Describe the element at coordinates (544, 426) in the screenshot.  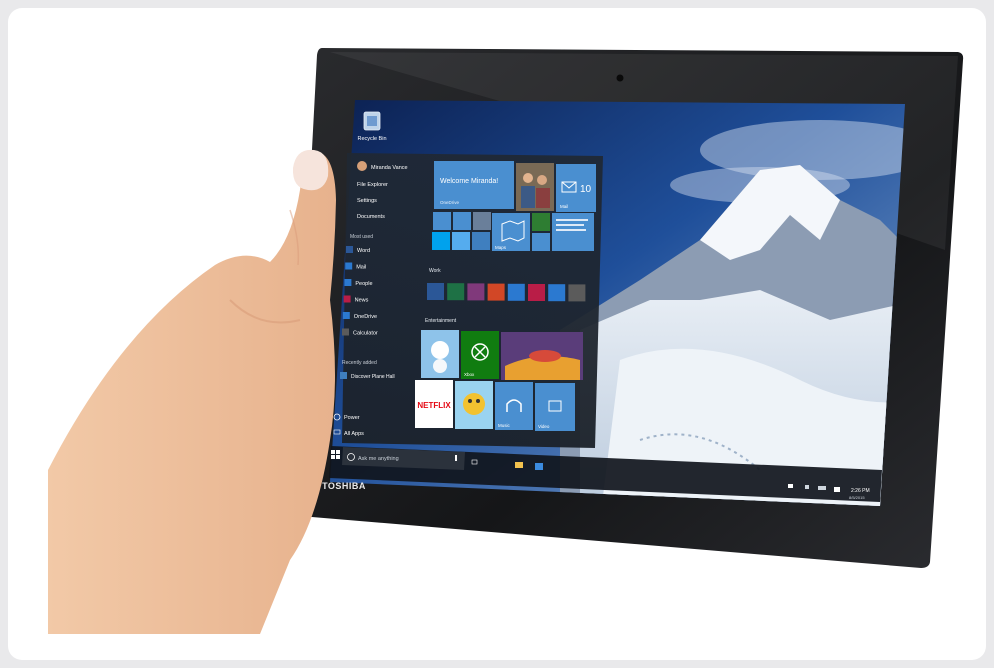
I see `video-label: Video` at that location.